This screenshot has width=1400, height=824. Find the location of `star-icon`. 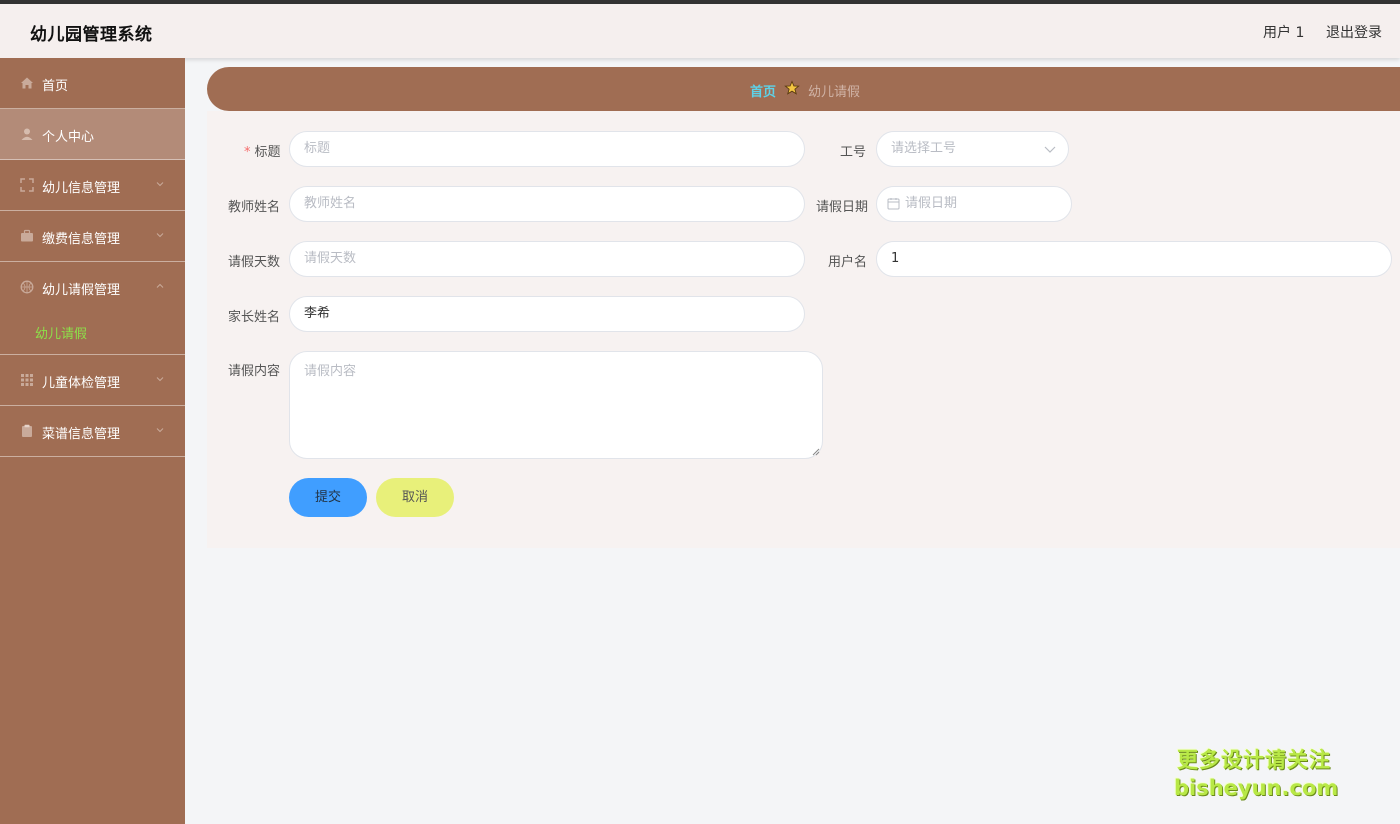

star-icon is located at coordinates (792, 87).